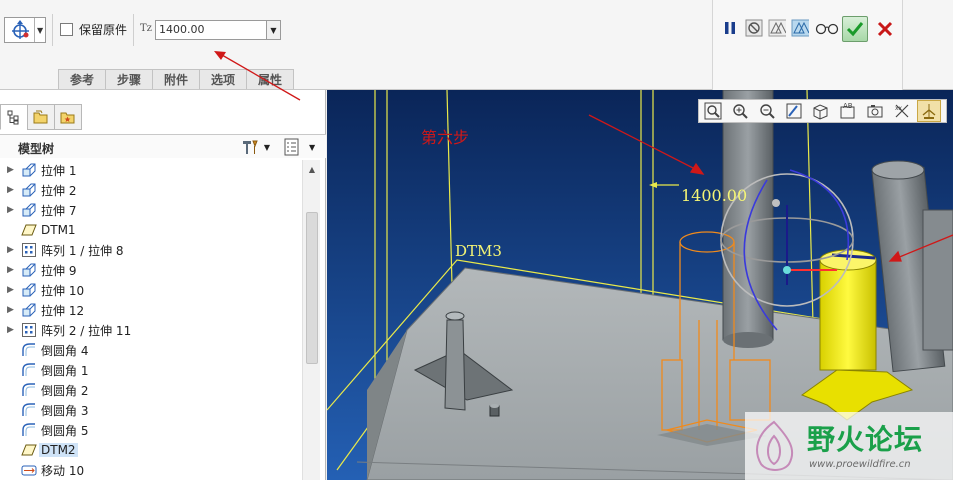 Image resolution: width=953 pixels, height=480 pixels. Describe the element at coordinates (150, 190) in the screenshot. I see `tree-item: ▶ 拉伸 2` at that location.